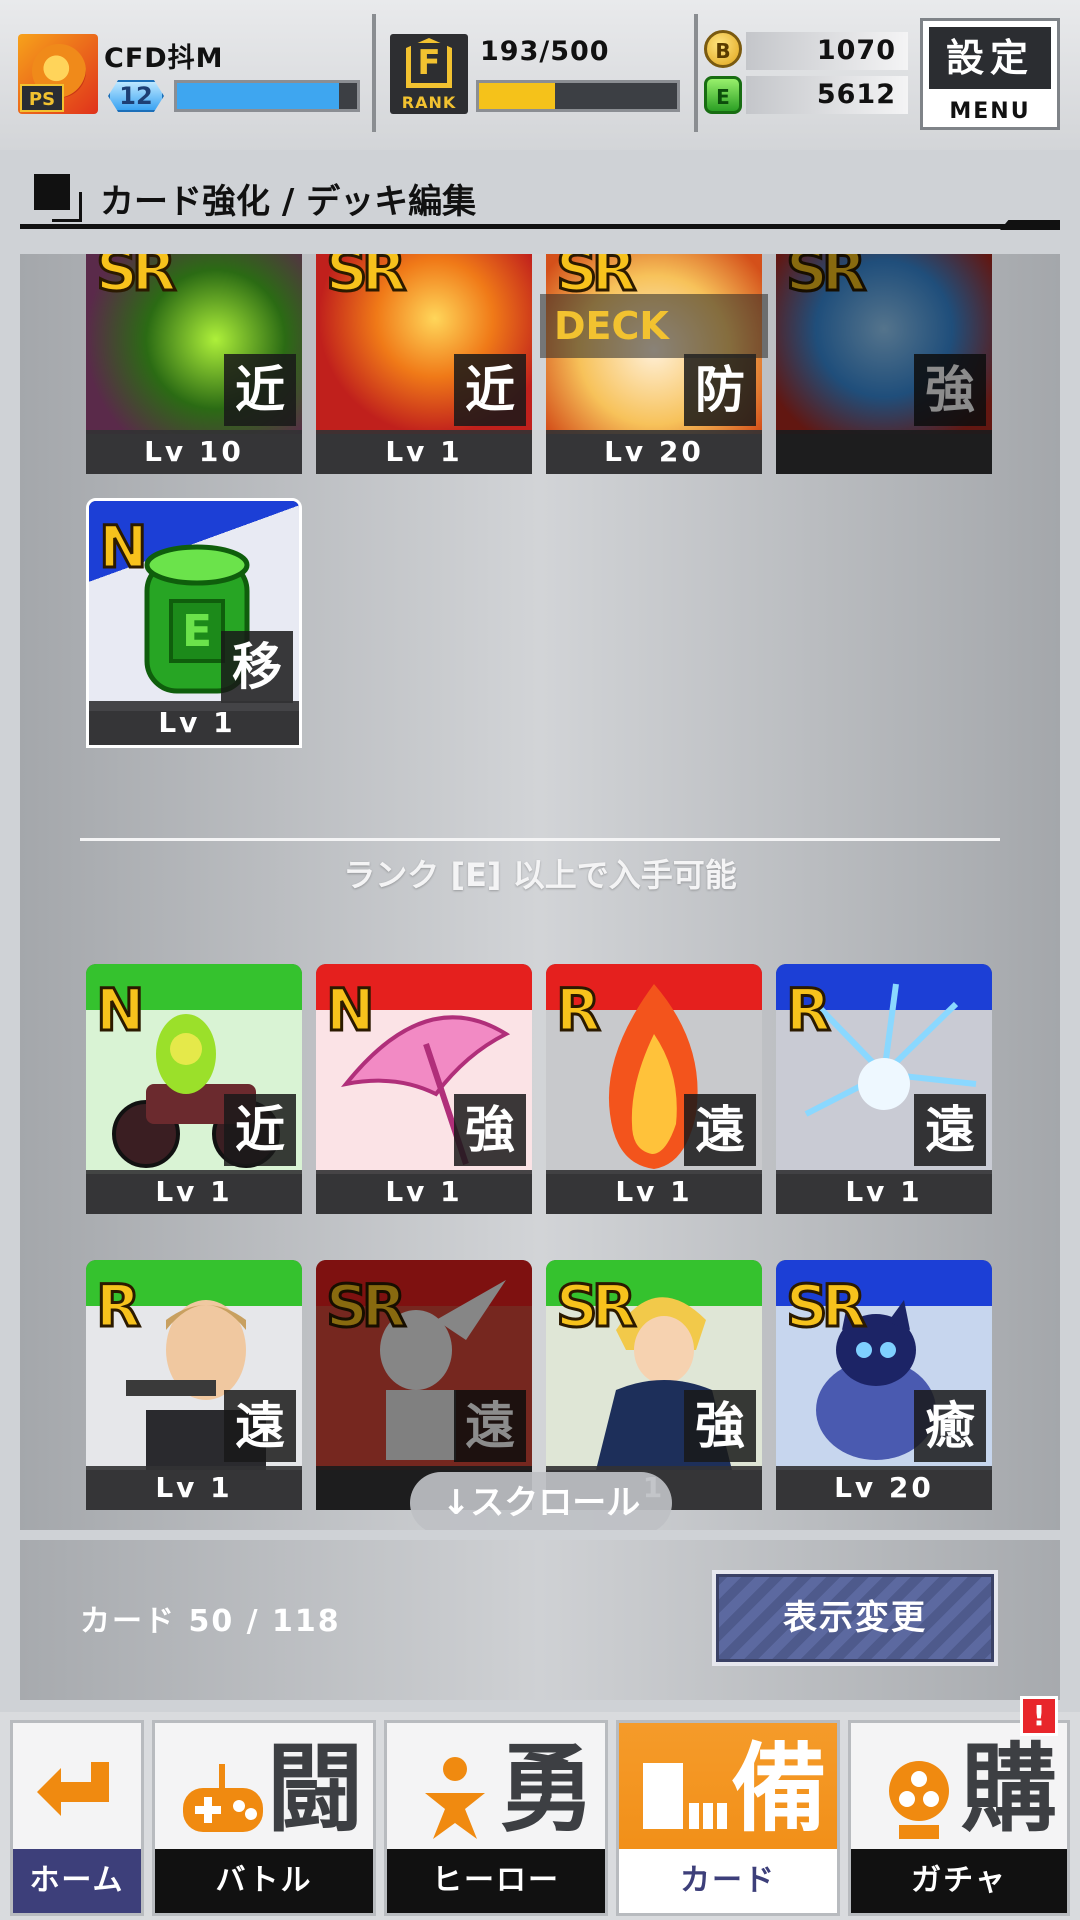 The width and height of the screenshot is (1080, 1920). What do you see at coordinates (540, 1620) in the screenshot?
I see `card-count-bar: カード 50 / 118 表示変更` at bounding box center [540, 1620].